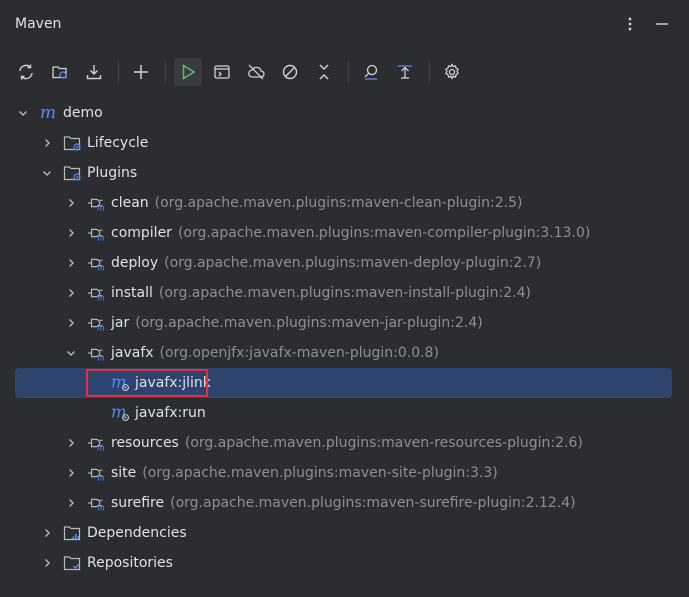  What do you see at coordinates (112, 173) in the screenshot?
I see `tree-node-label: Plugins` at bounding box center [112, 173].